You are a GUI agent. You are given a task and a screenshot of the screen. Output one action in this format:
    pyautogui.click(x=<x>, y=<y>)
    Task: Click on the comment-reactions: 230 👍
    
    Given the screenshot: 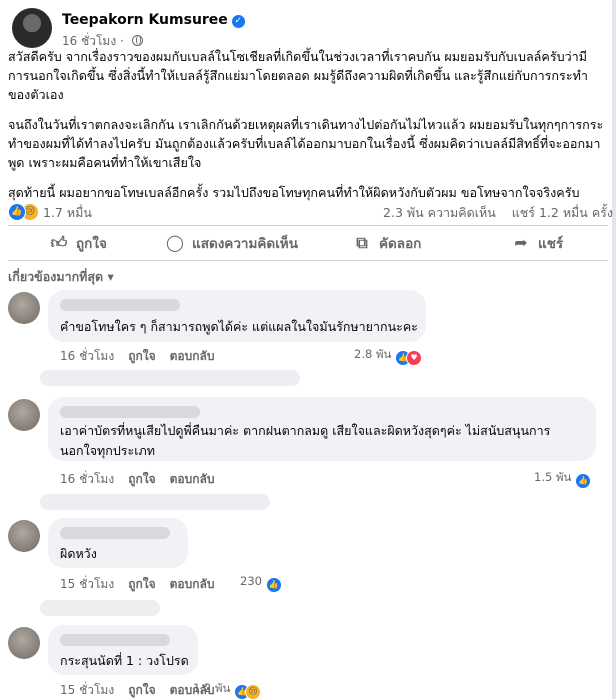 What is the action you would take?
    pyautogui.click(x=261, y=583)
    